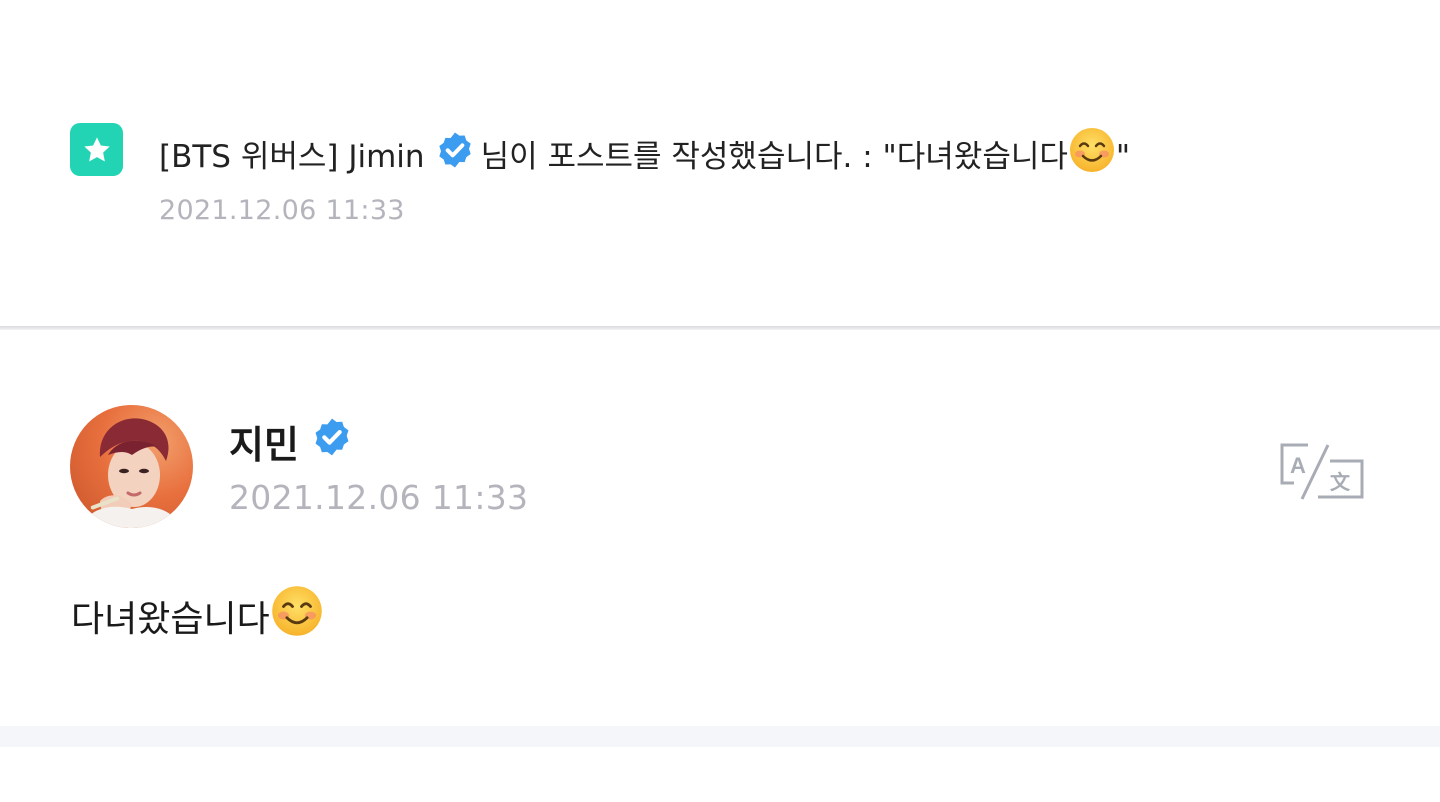  I want to click on notification-suffix: 님이 포스트를 작성했습니다. : "다녀왔습니다, so click(774, 156).